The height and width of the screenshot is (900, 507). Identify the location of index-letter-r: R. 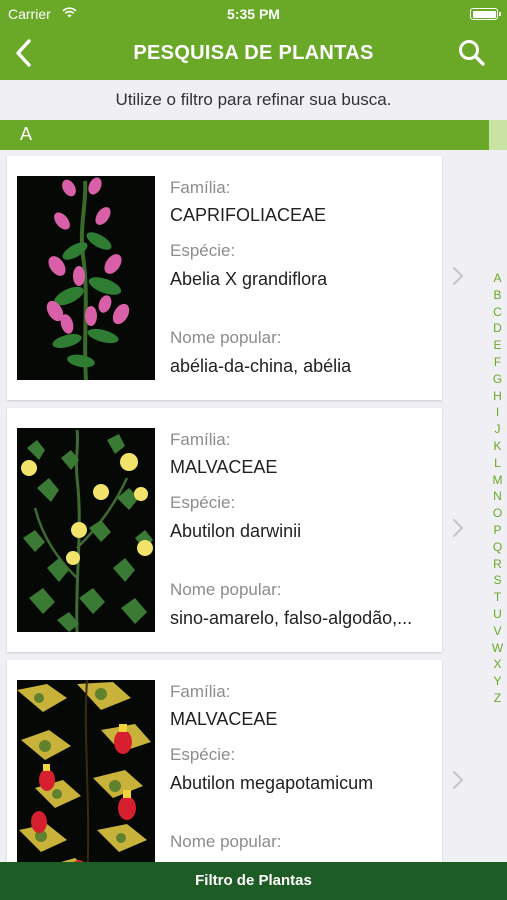
(497, 564).